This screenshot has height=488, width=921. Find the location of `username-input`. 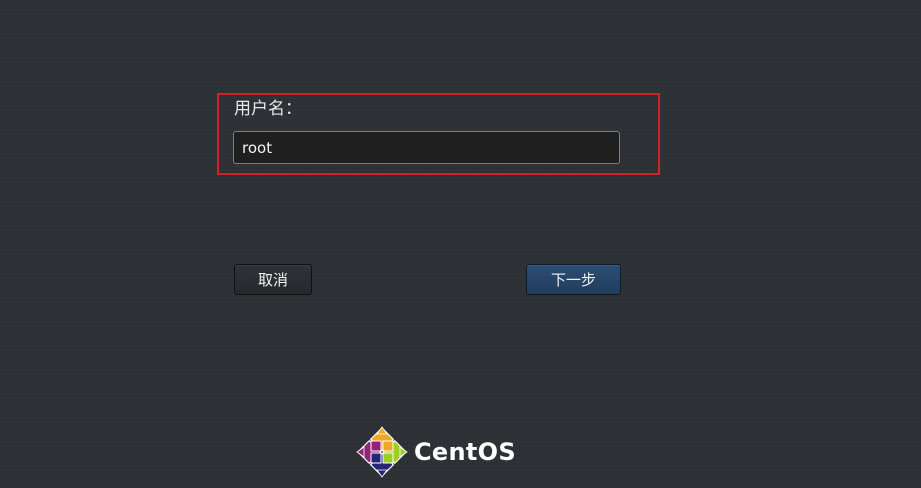

username-input is located at coordinates (426, 147).